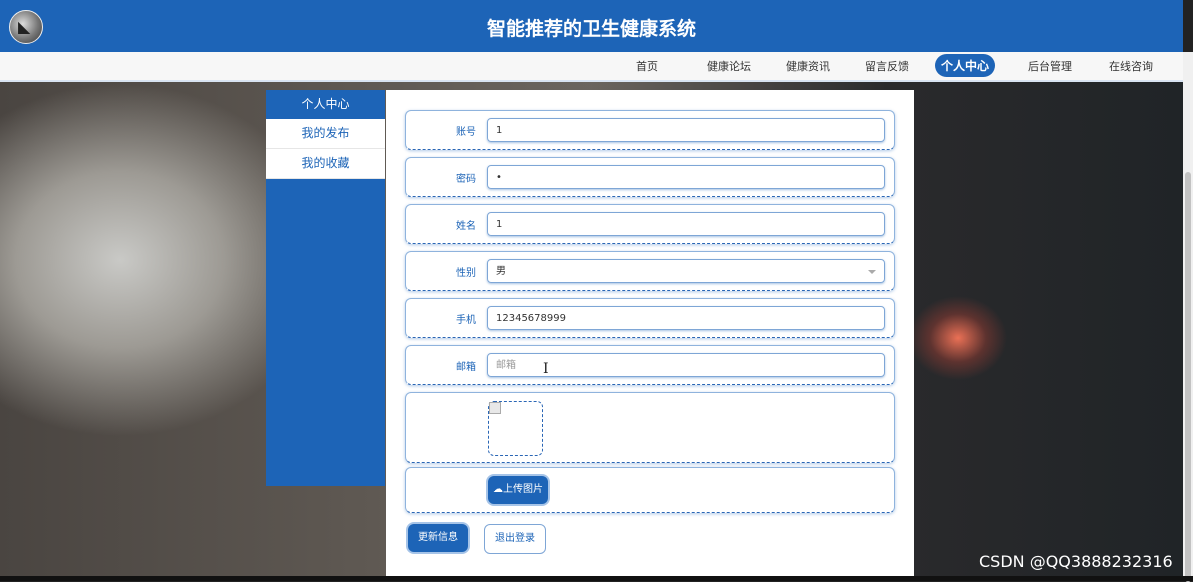  What do you see at coordinates (495, 408) in the screenshot?
I see `broken-image-icon` at bounding box center [495, 408].